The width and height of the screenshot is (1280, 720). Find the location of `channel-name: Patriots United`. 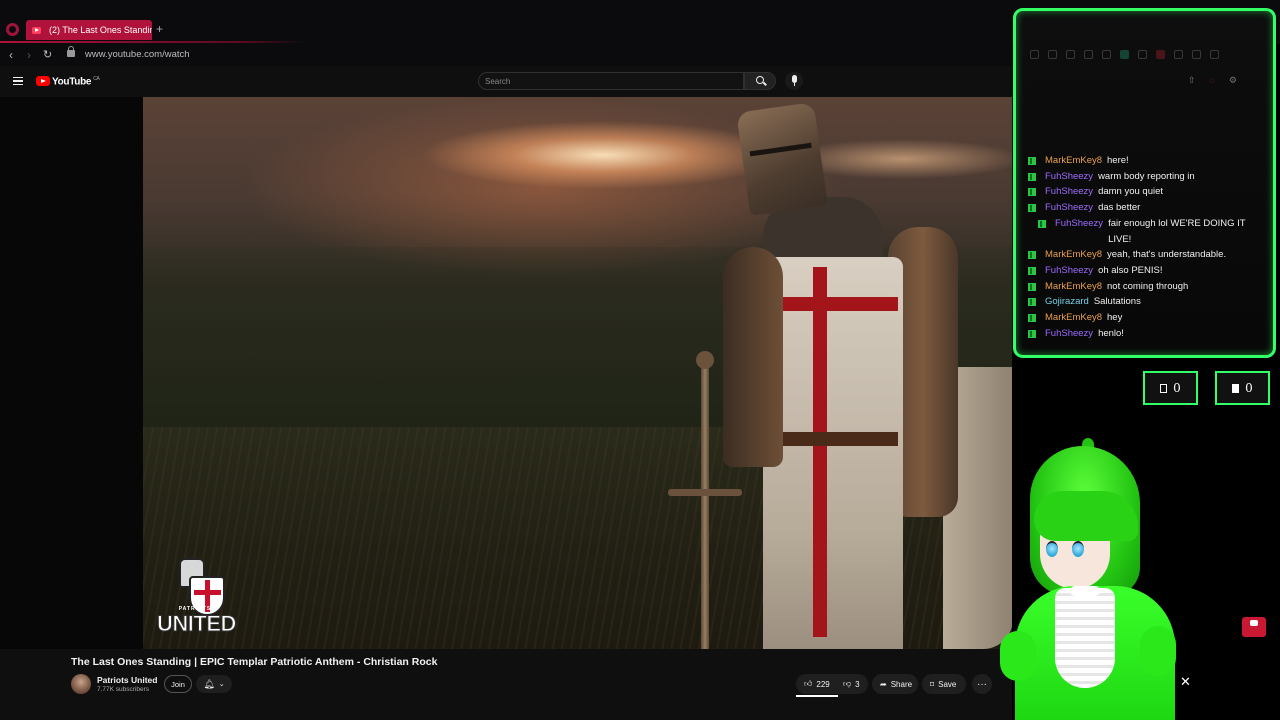

channel-name: Patriots United is located at coordinates (127, 680).